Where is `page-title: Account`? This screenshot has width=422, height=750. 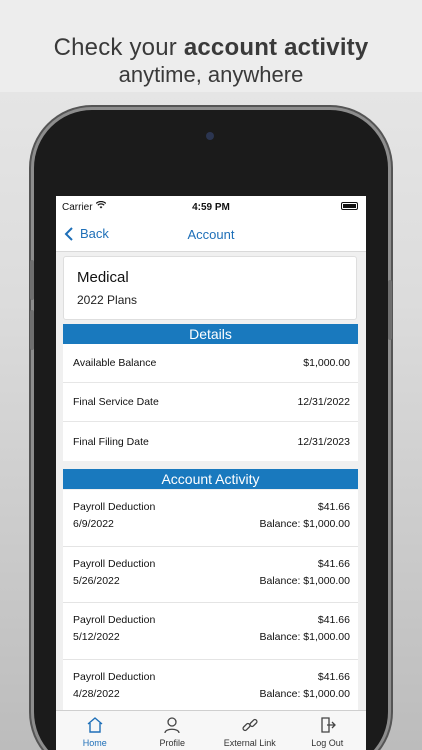 page-title: Account is located at coordinates (211, 234).